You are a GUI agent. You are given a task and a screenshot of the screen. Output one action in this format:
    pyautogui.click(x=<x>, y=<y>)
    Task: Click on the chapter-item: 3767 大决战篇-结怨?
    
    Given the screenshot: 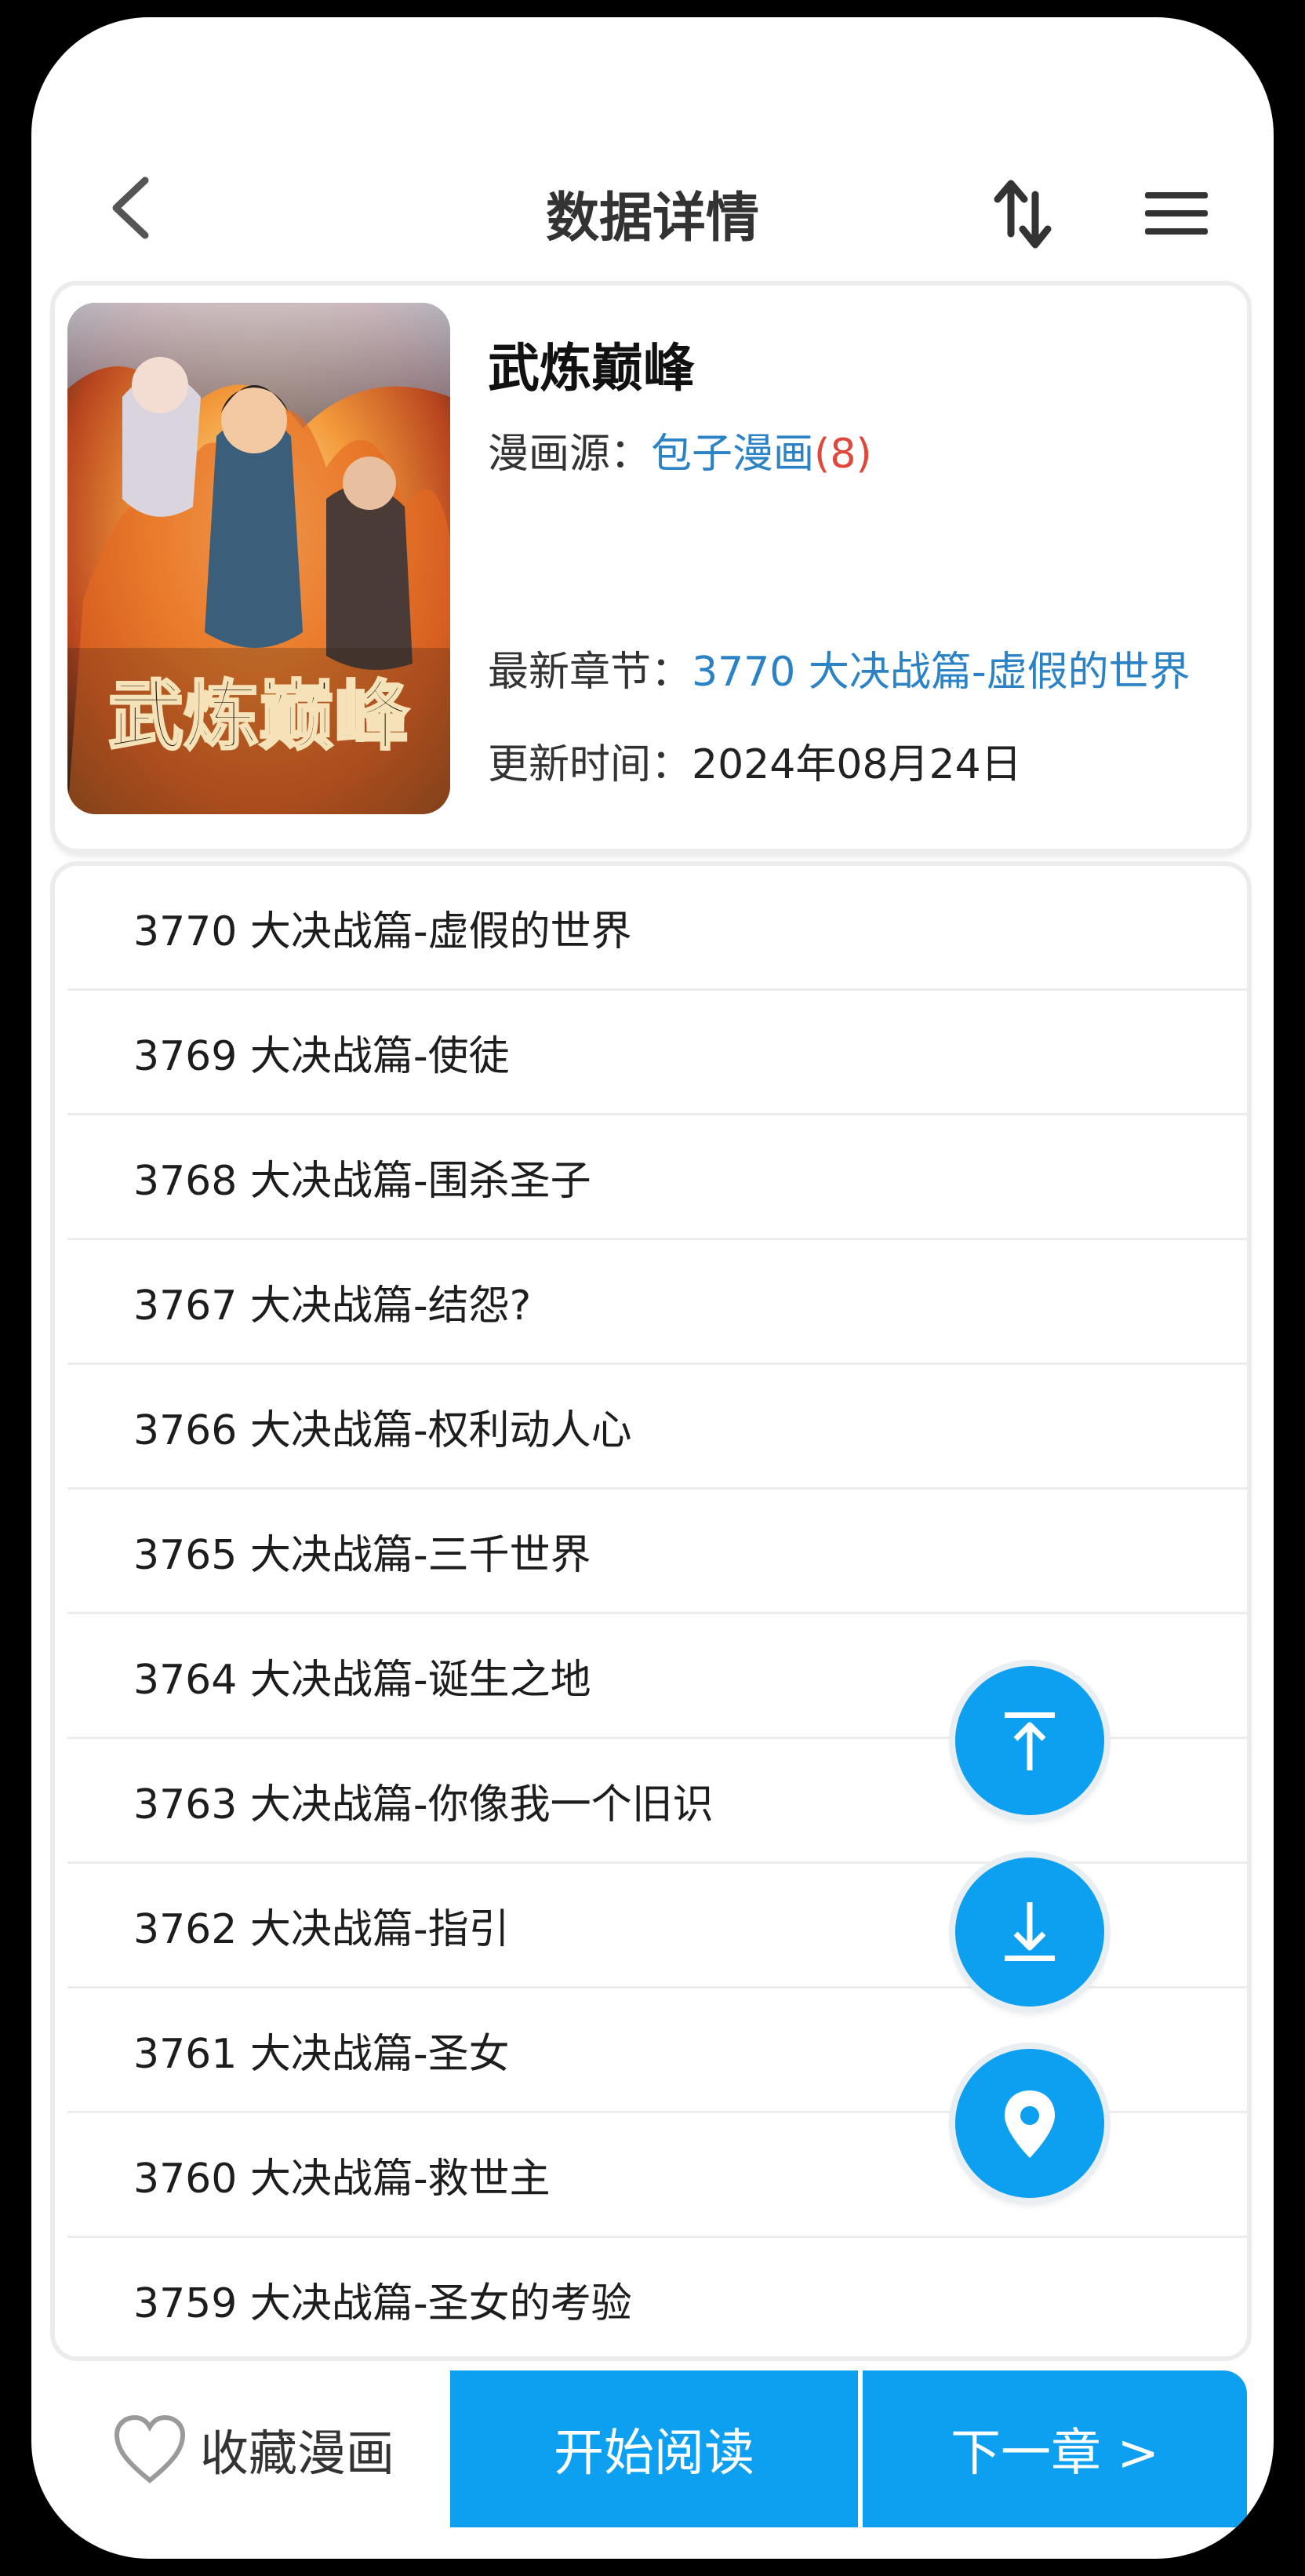 What is the action you would take?
    pyautogui.click(x=657, y=1302)
    